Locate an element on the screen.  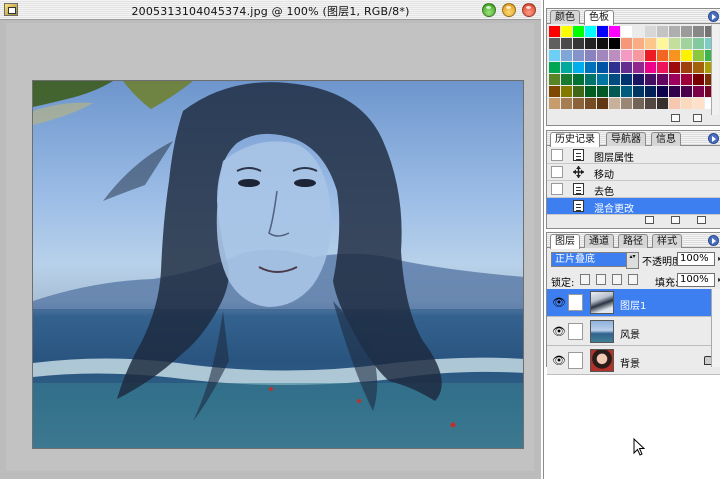
layer-name: 背景 is located at coordinates (630, 362).